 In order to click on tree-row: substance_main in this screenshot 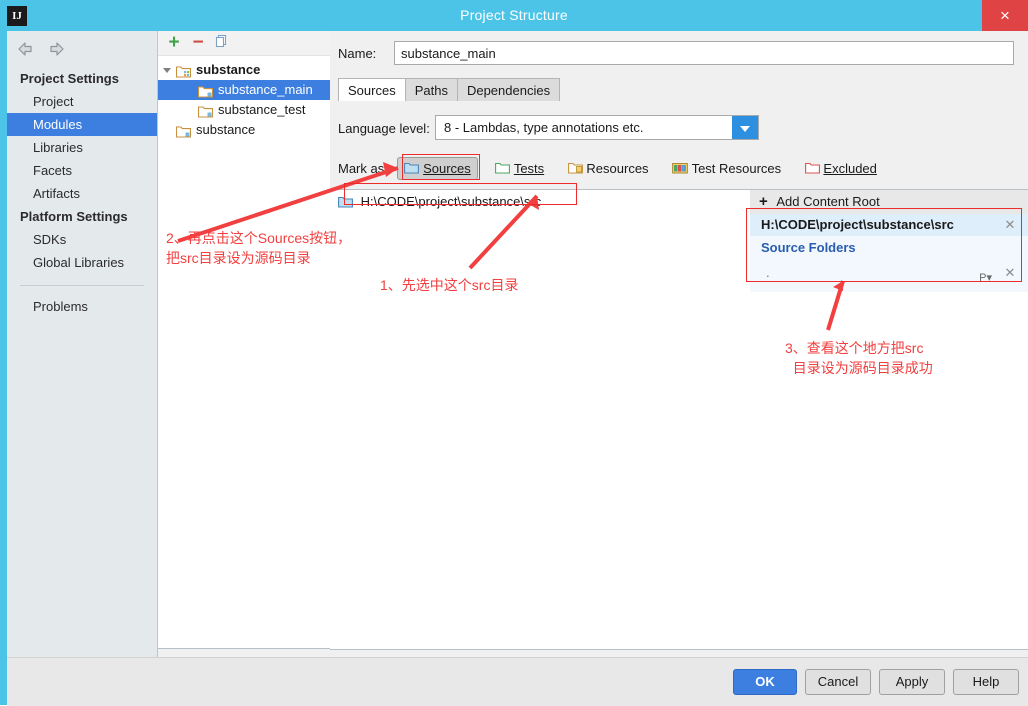, I will do `click(244, 90)`.